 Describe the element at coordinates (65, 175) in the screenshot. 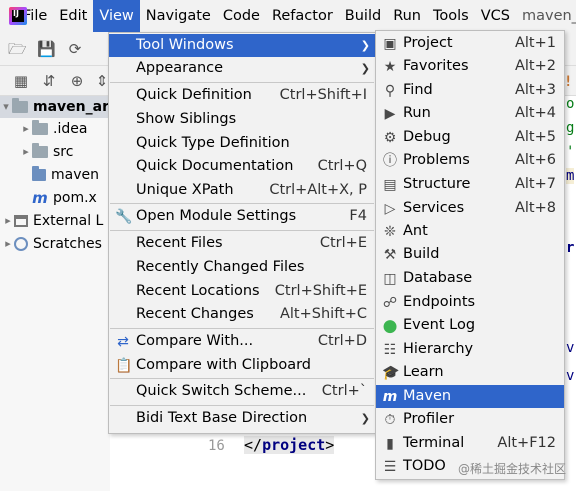

I see `tree-item-maven-file: maven` at that location.